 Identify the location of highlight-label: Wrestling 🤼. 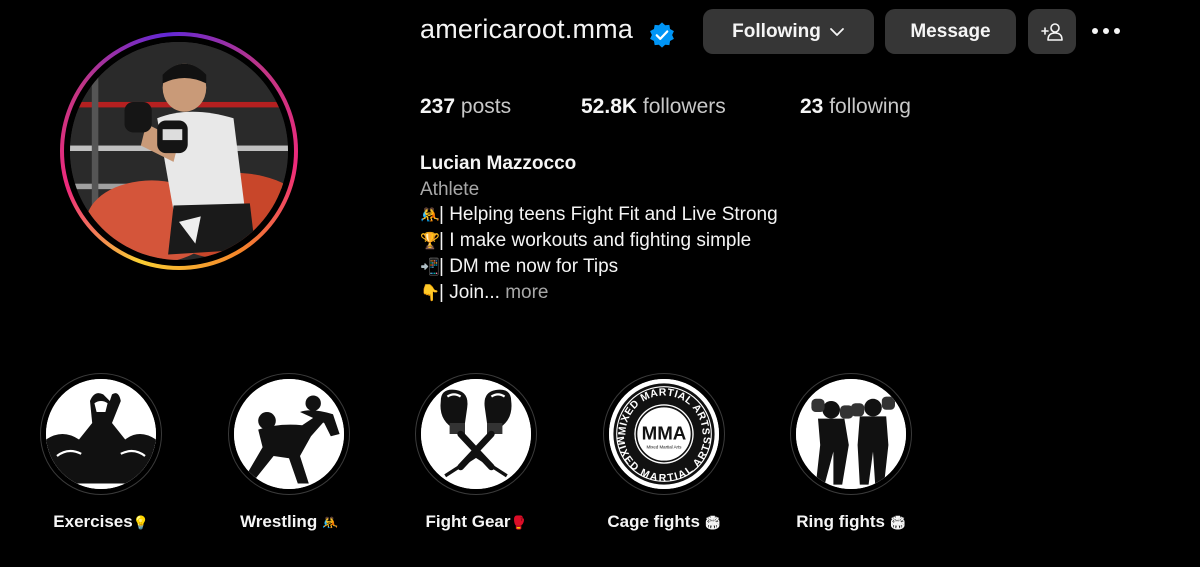
(289, 522).